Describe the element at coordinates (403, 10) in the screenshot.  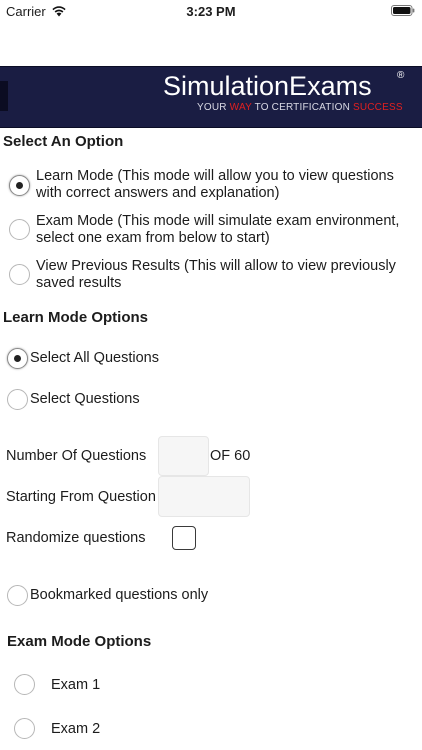
I see `battery-icon` at that location.